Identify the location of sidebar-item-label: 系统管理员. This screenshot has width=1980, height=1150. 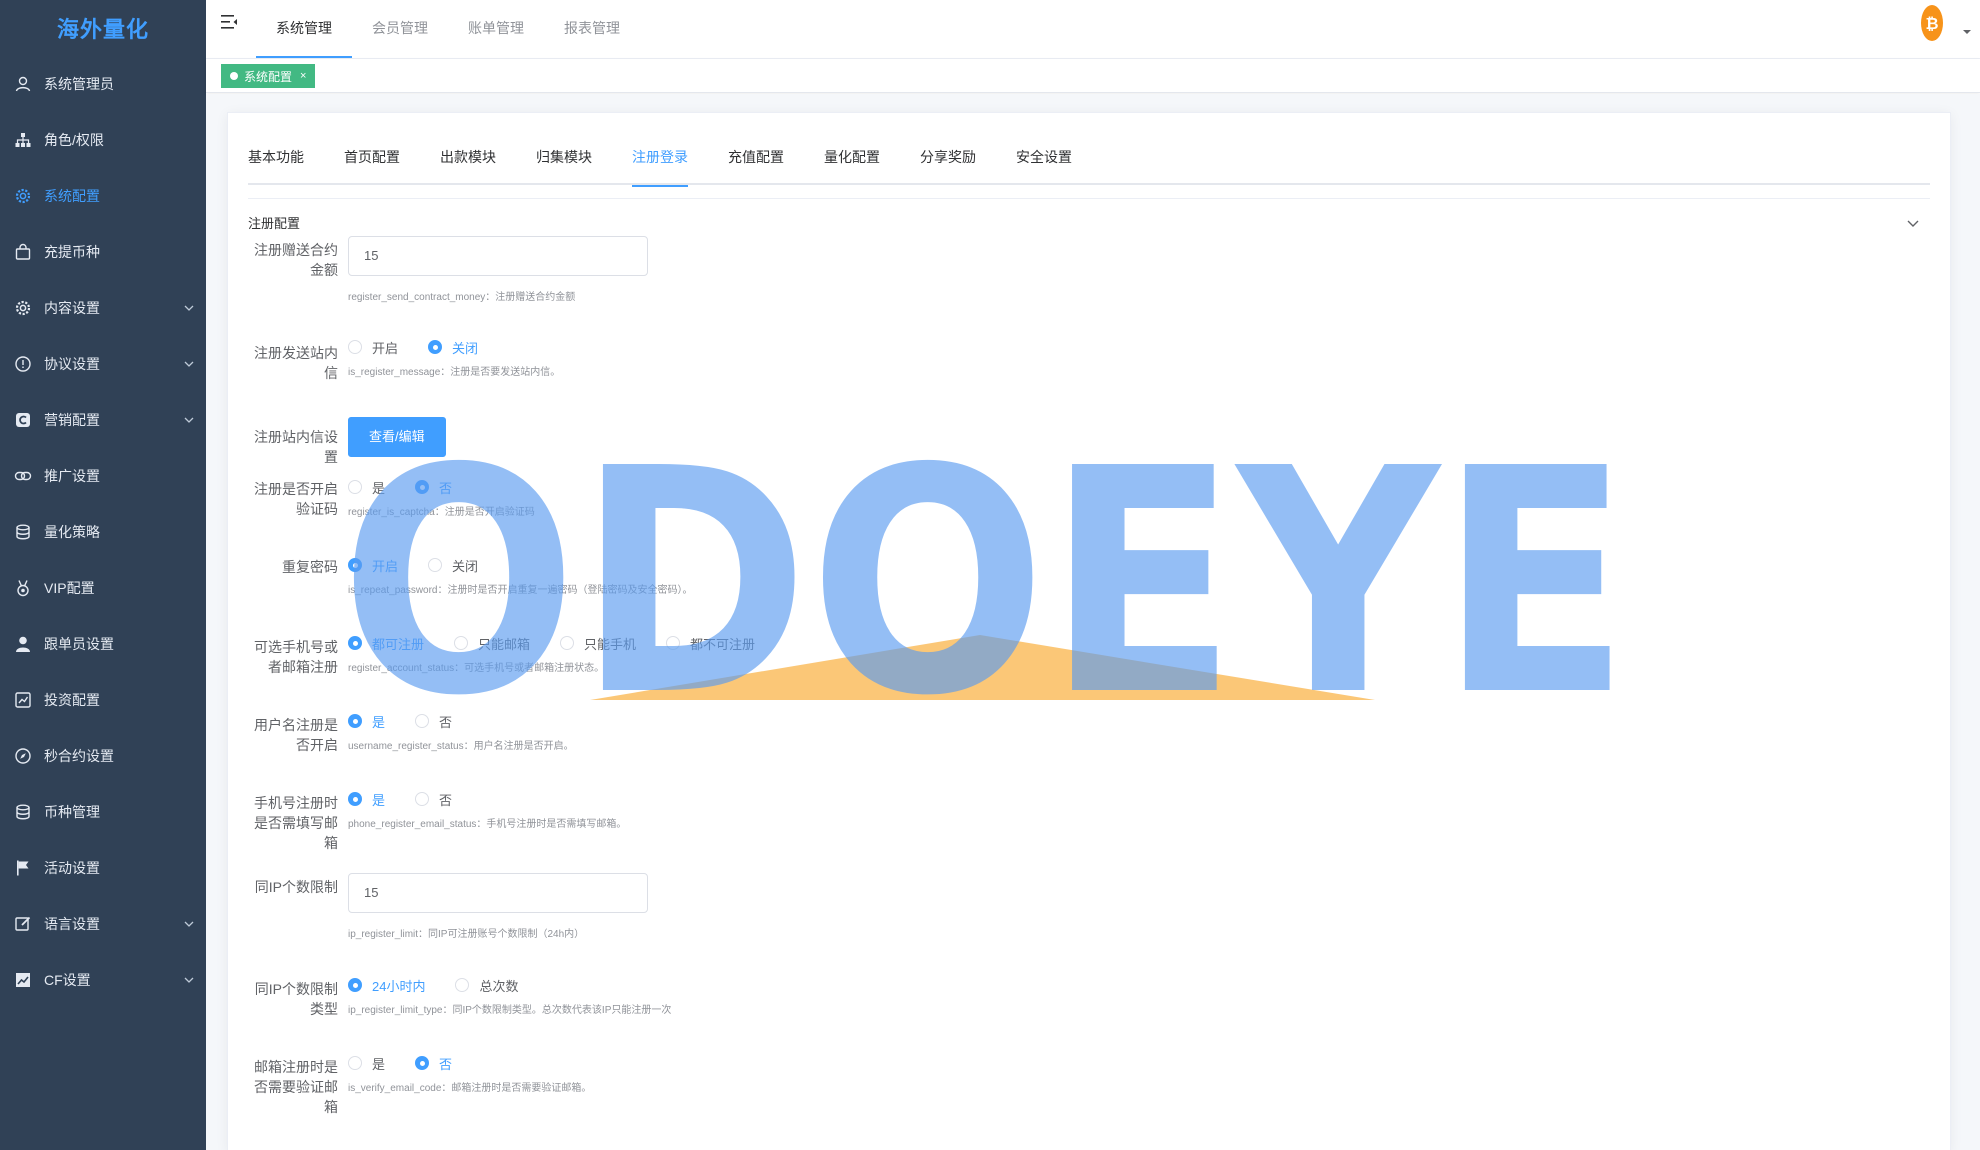
(79, 84).